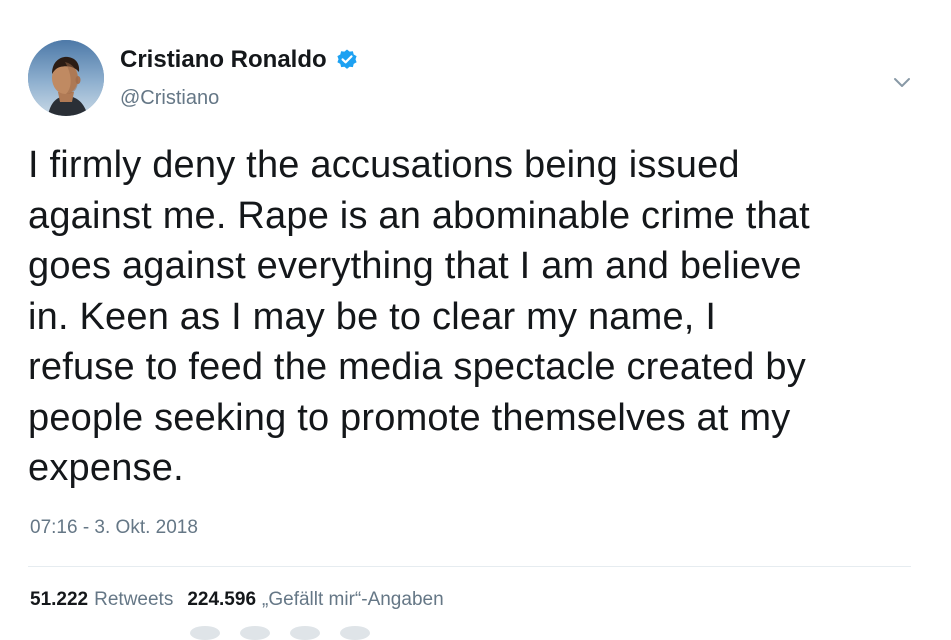 The image size is (951, 640). I want to click on tweet-text-line: in. Keen as I may be to clear my name, I, so click(372, 316).